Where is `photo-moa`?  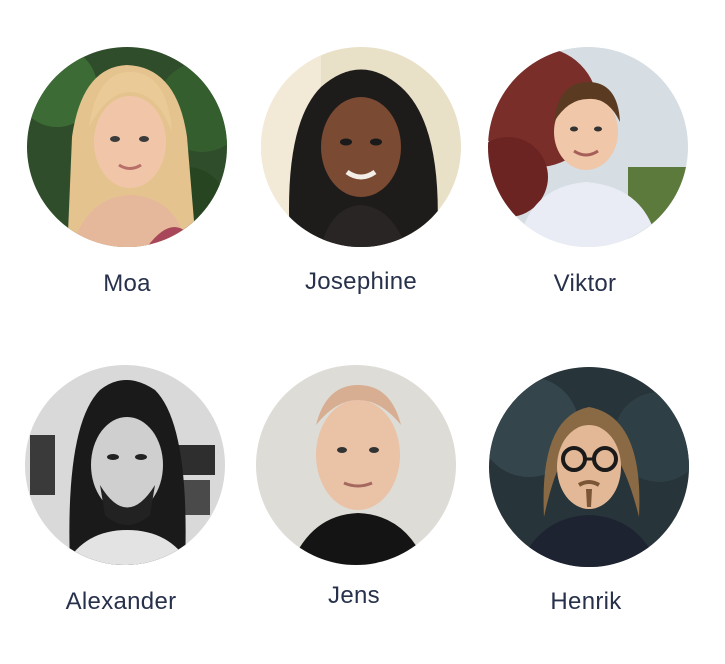 photo-moa is located at coordinates (127, 147).